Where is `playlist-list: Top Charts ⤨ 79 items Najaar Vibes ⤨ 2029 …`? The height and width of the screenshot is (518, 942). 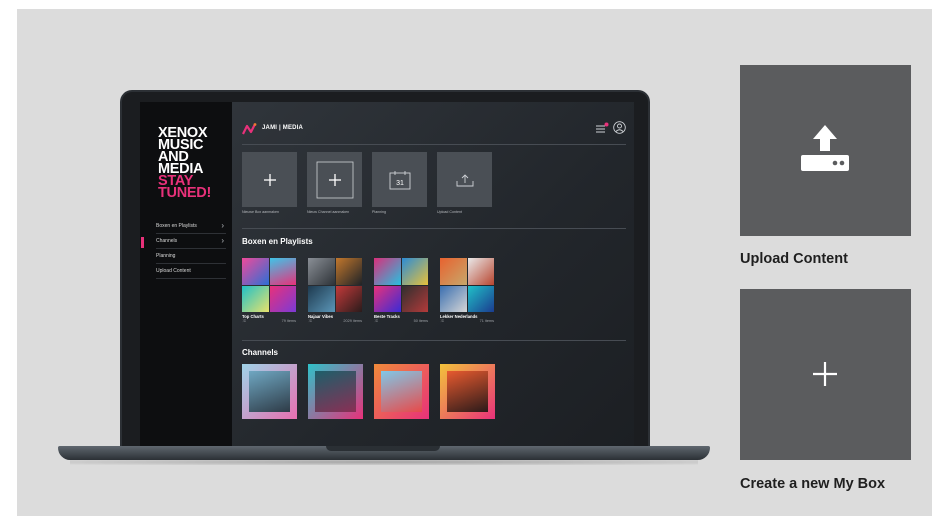
playlist-list: Top Charts ⤨ 79 items Najaar Vibes ⤨ 2029 … is located at coordinates (368, 290).